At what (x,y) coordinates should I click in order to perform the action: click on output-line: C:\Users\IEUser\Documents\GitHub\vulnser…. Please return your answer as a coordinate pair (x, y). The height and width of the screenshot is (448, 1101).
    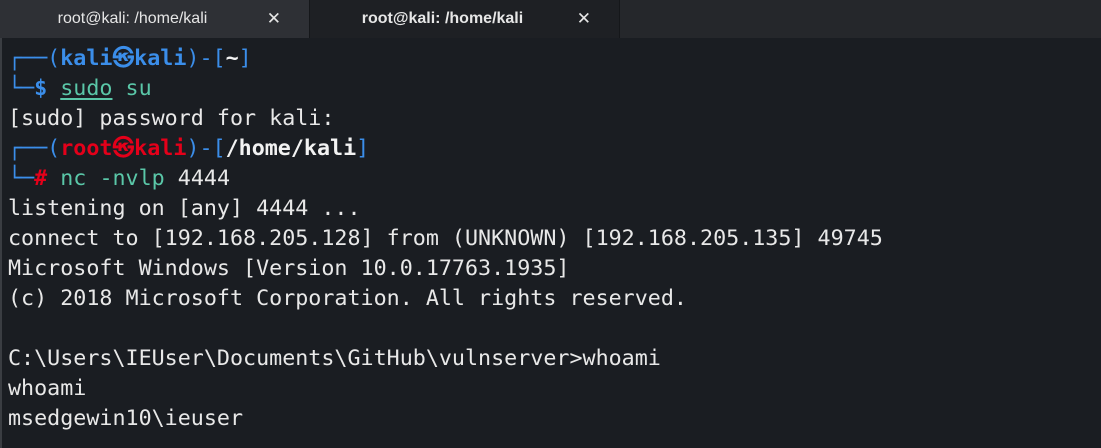
    Looking at the image, I should click on (334, 358).